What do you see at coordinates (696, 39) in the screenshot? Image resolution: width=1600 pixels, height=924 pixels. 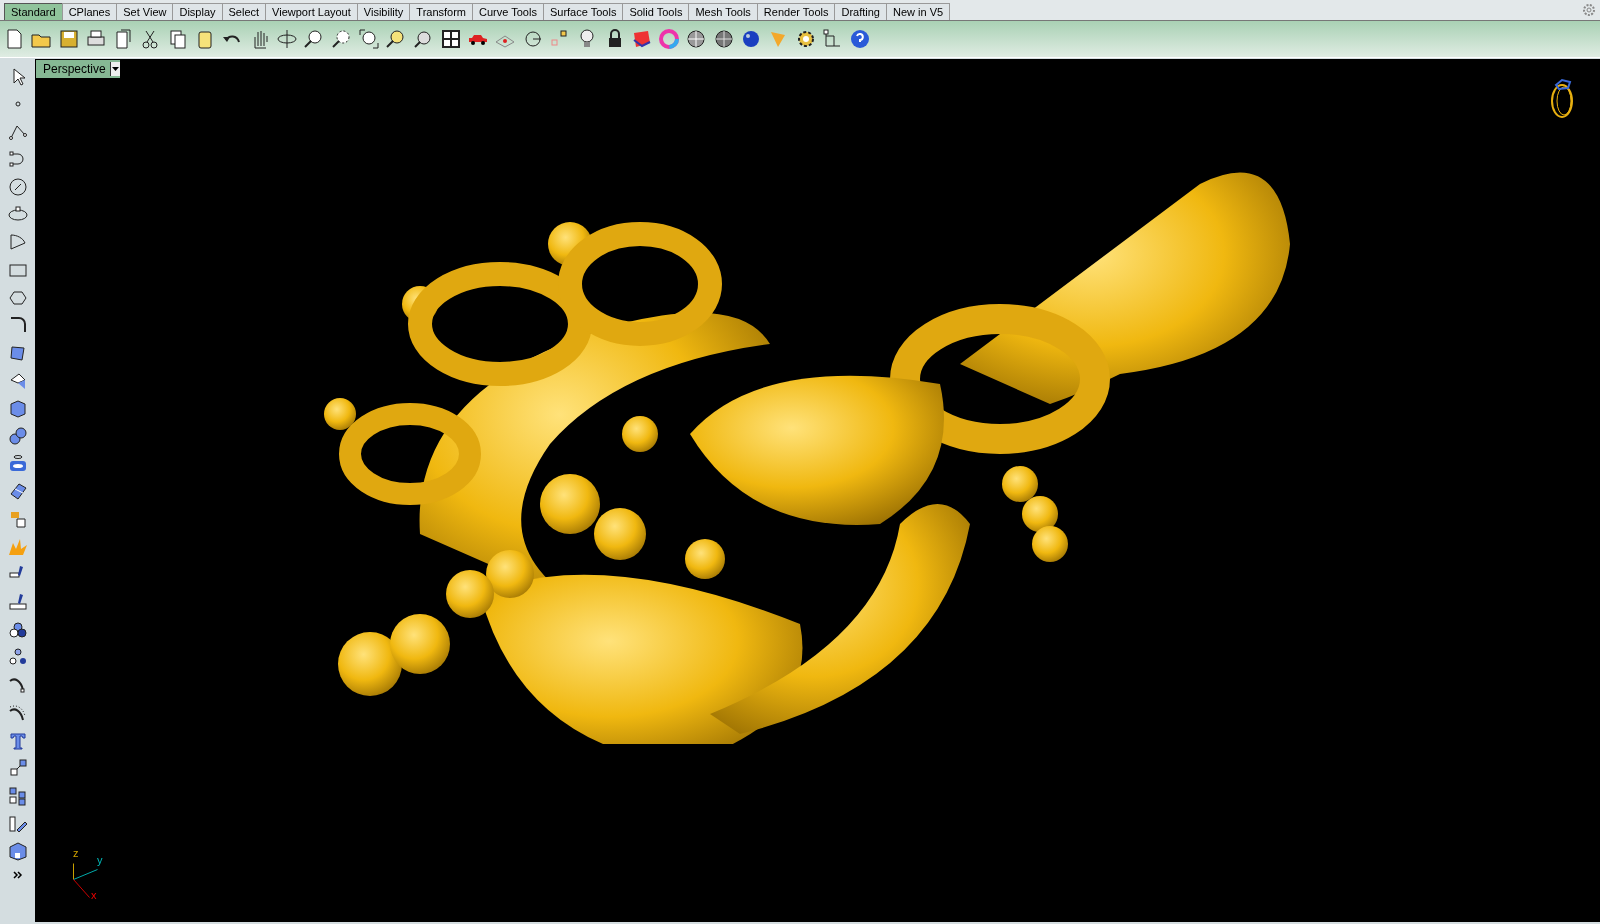 I see `sphere-icon` at bounding box center [696, 39].